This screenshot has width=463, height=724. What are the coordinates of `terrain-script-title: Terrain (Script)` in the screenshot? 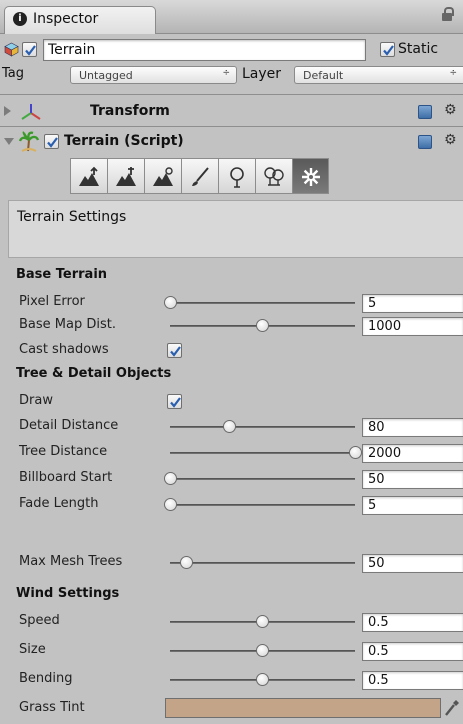 It's located at (124, 141).